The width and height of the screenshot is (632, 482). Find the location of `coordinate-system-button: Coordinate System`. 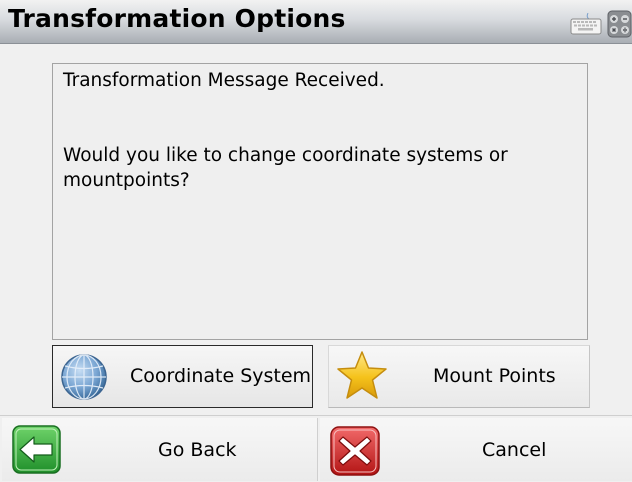

coordinate-system-button: Coordinate System is located at coordinates (182, 376).